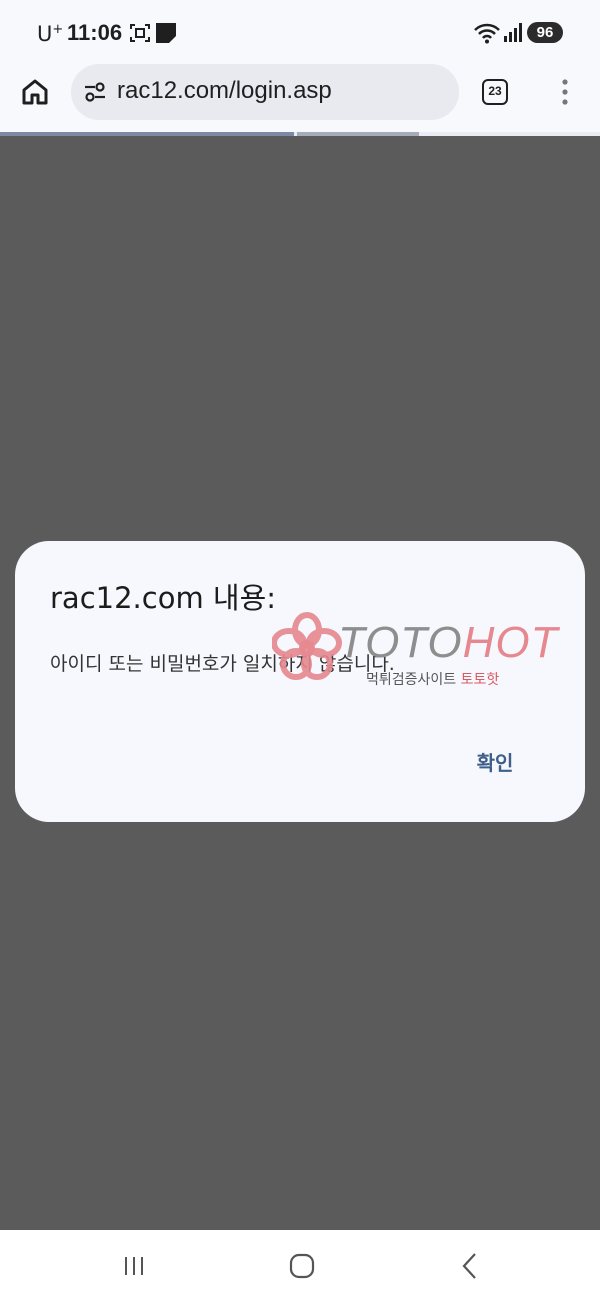 The width and height of the screenshot is (600, 1300). What do you see at coordinates (224, 91) in the screenshot?
I see `url-text: rac12.com/login.asp` at bounding box center [224, 91].